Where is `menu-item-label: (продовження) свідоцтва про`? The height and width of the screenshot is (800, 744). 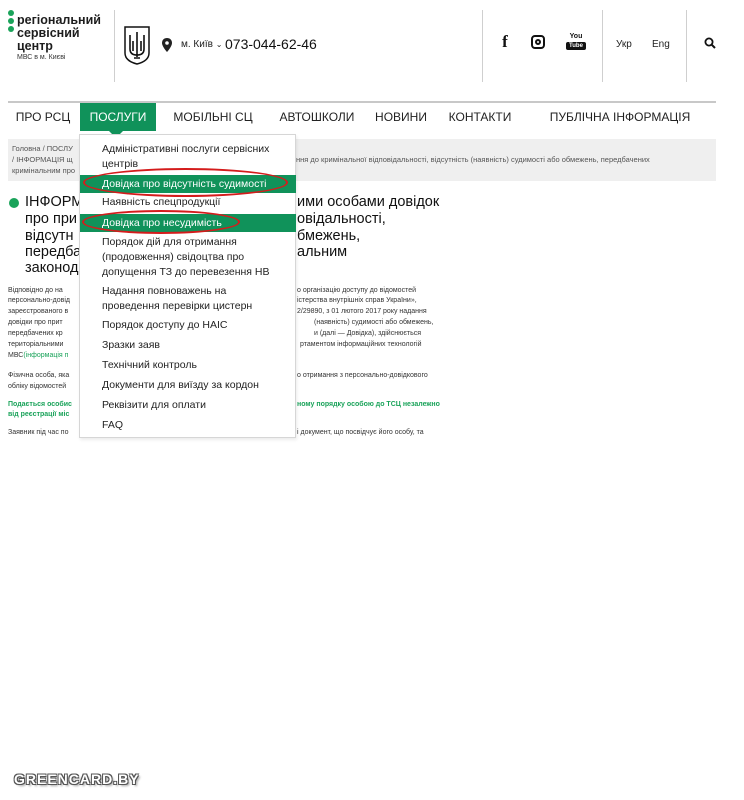
menu-item-label: (продовження) свідоцтва про is located at coordinates (173, 257).